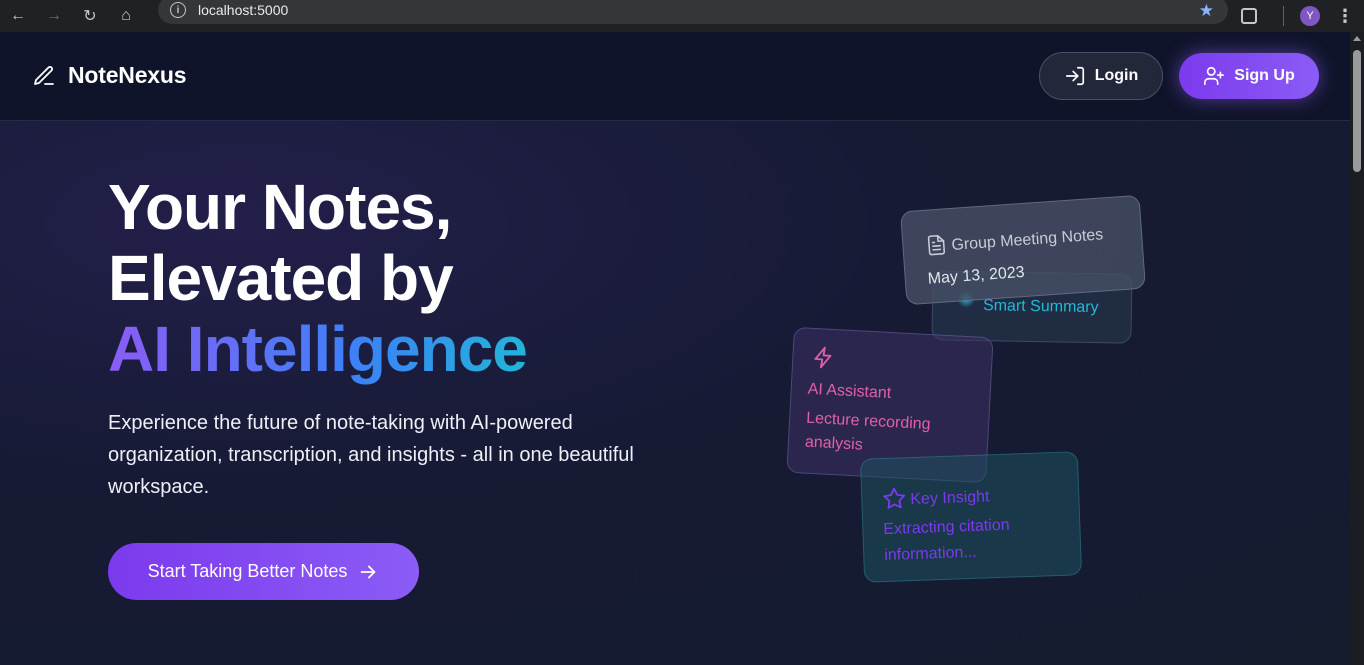 The image size is (1364, 665). Describe the element at coordinates (368, 571) in the screenshot. I see `arrow-right-icon` at that location.